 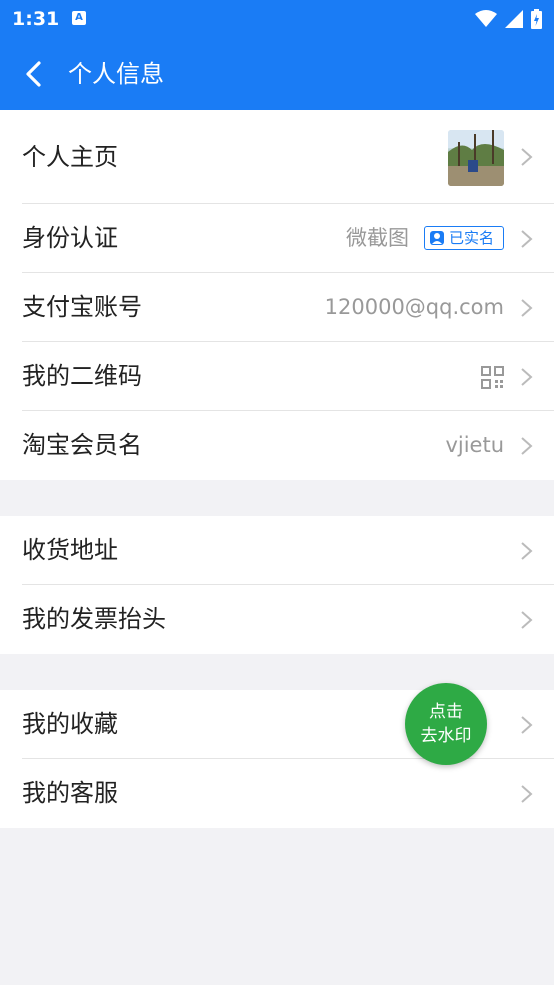 What do you see at coordinates (70, 157) in the screenshot?
I see `row-label: 个人主页` at bounding box center [70, 157].